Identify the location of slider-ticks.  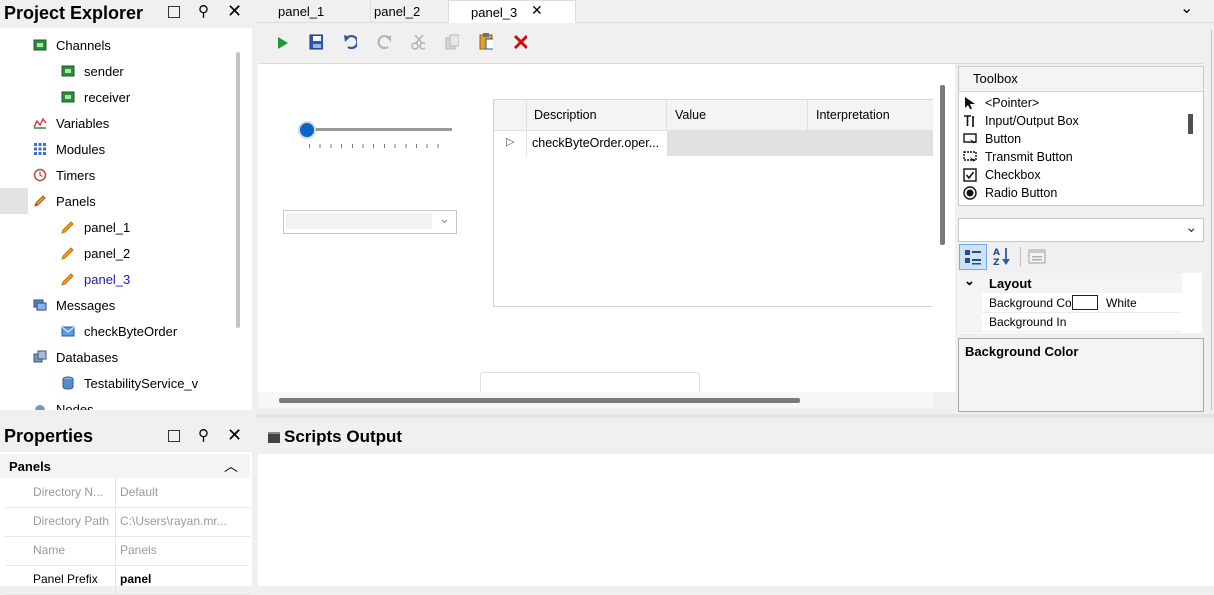
(377, 146).